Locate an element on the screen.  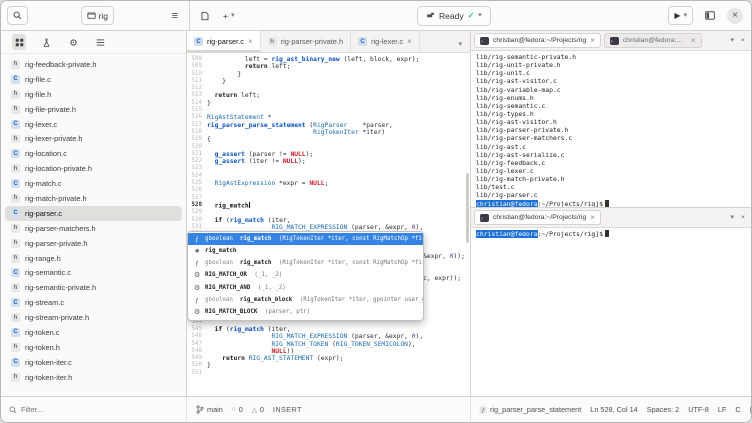
filter-input is located at coordinates (91, 409).